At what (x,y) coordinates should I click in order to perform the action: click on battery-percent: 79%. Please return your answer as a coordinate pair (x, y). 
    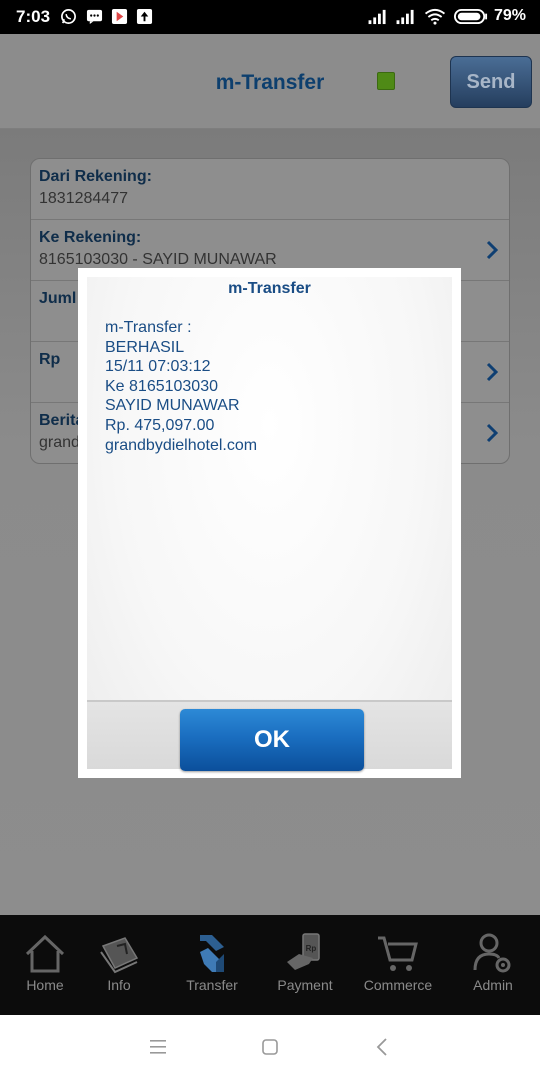
    Looking at the image, I should click on (509, 15).